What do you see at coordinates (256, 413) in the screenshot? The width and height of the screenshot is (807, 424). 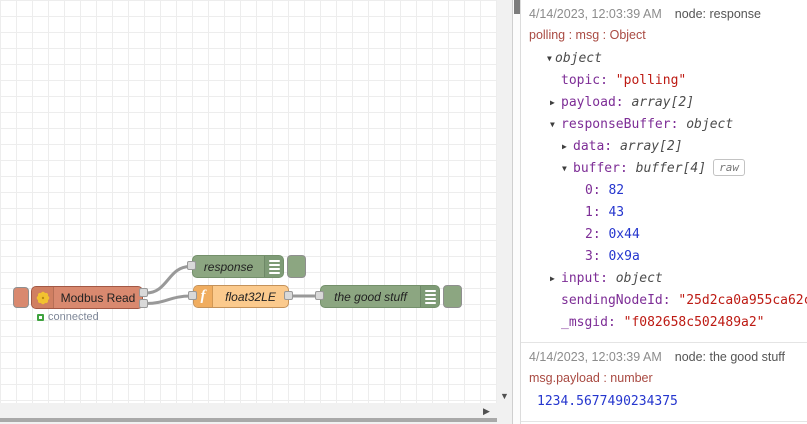 I see `workspace-hscrollbar: ▶` at bounding box center [256, 413].